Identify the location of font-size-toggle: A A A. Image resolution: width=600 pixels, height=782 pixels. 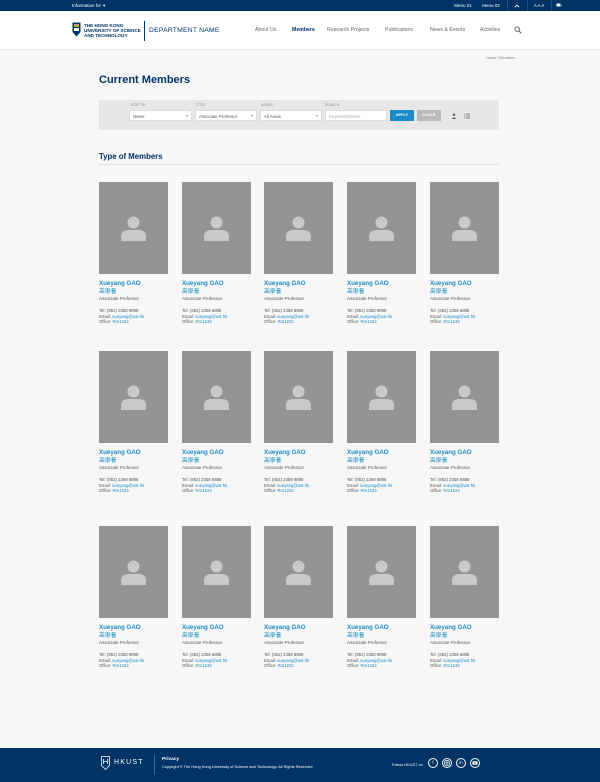
(539, 5).